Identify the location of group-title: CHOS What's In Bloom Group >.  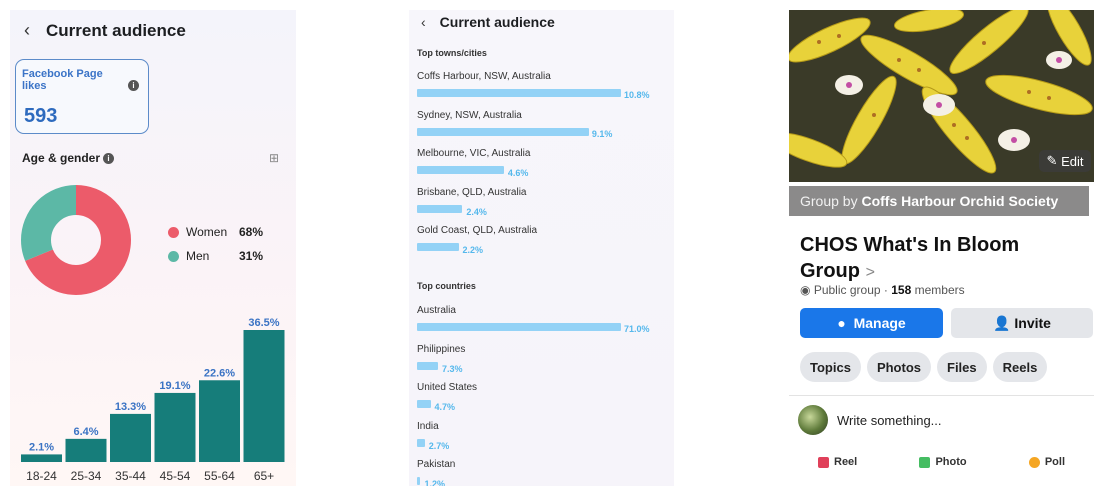
(935, 259).